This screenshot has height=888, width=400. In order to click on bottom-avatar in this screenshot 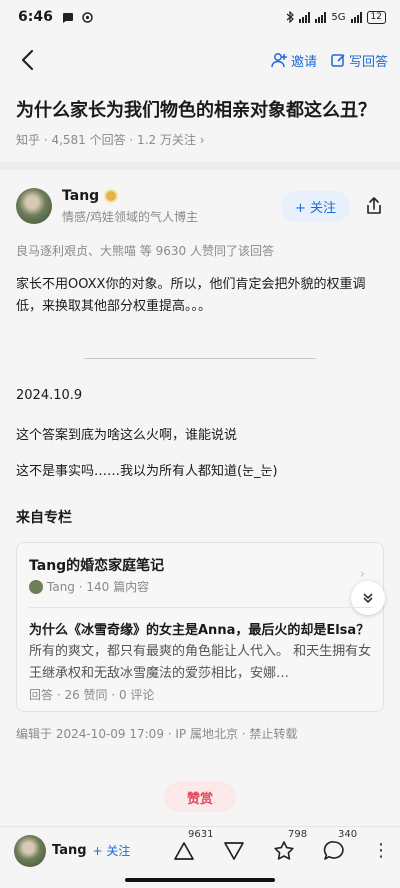, I will do `click(30, 850)`.